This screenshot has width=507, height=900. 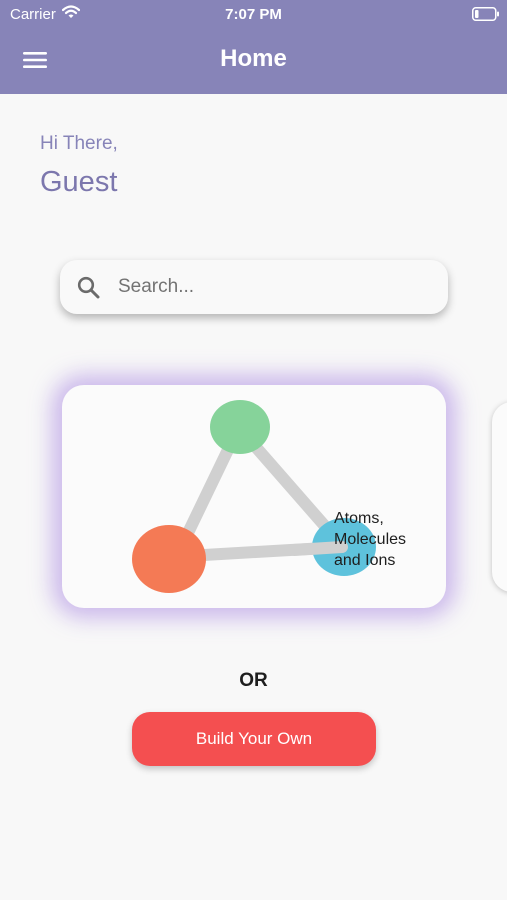 I want to click on search-bar, so click(x=254, y=287).